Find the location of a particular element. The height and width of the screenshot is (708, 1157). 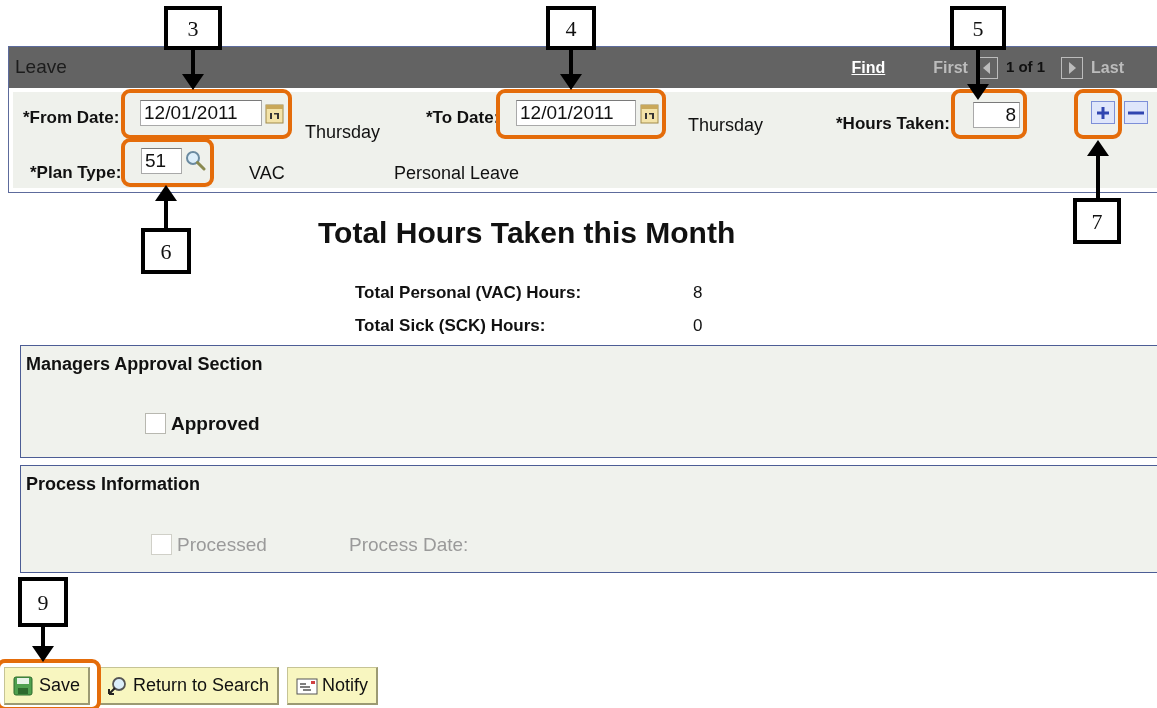

plus-icon is located at coordinates (1103, 112).